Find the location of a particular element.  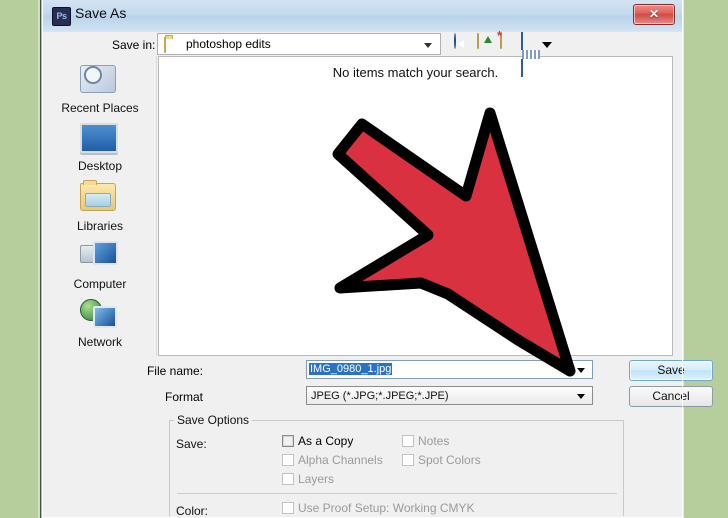

views-icon is located at coordinates (531, 54).